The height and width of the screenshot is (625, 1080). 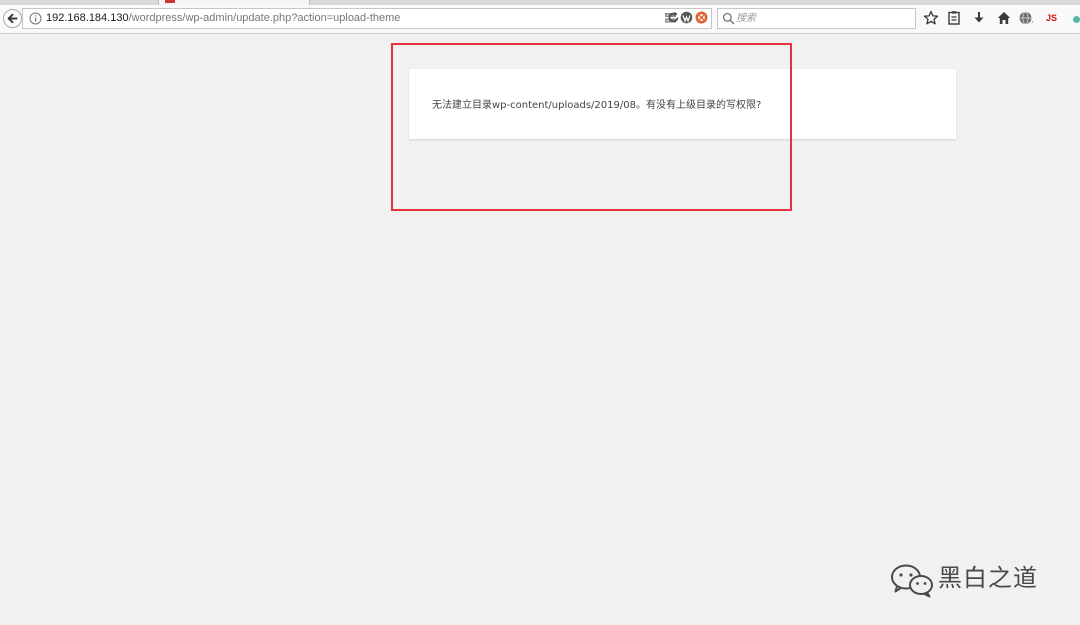 What do you see at coordinates (1076, 19) in the screenshot?
I see `overflow-indicator-icon` at bounding box center [1076, 19].